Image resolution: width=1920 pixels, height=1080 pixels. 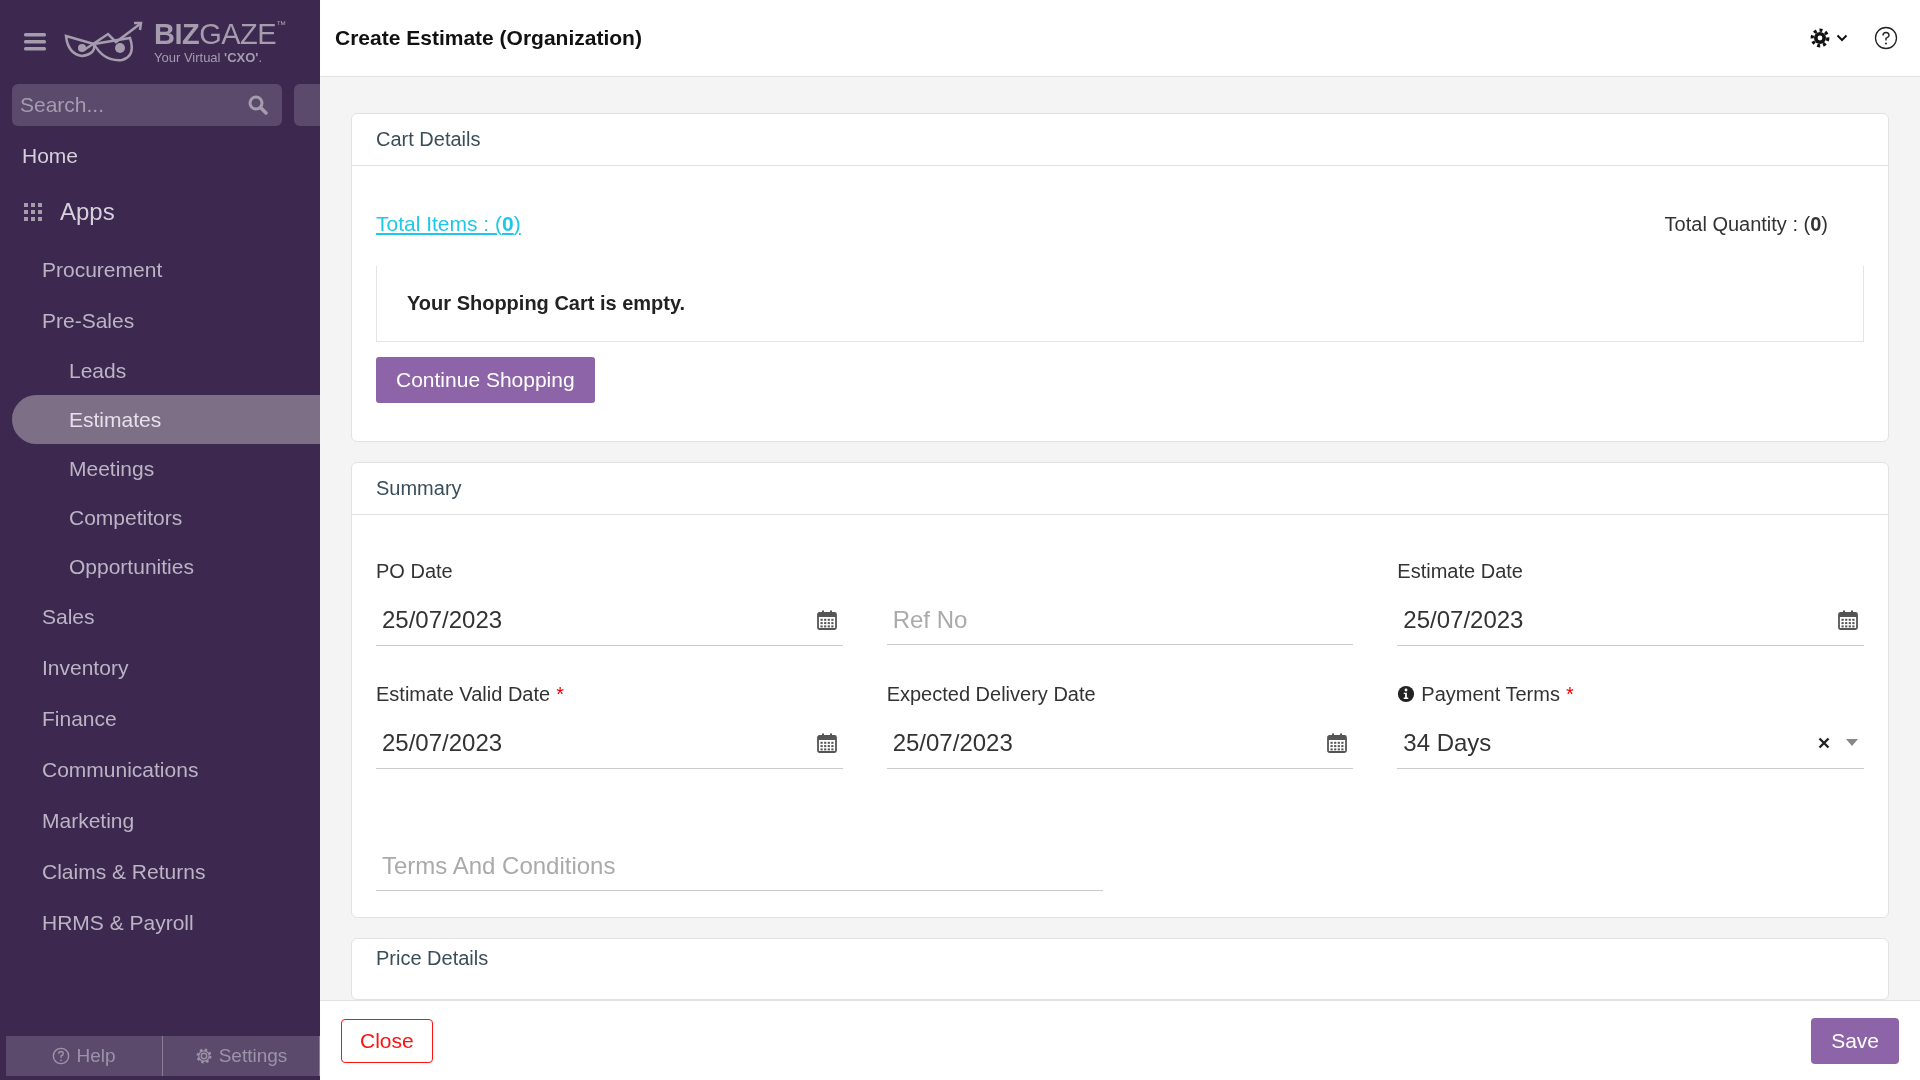 What do you see at coordinates (160, 820) in the screenshot?
I see `nav-item: Marketing` at bounding box center [160, 820].